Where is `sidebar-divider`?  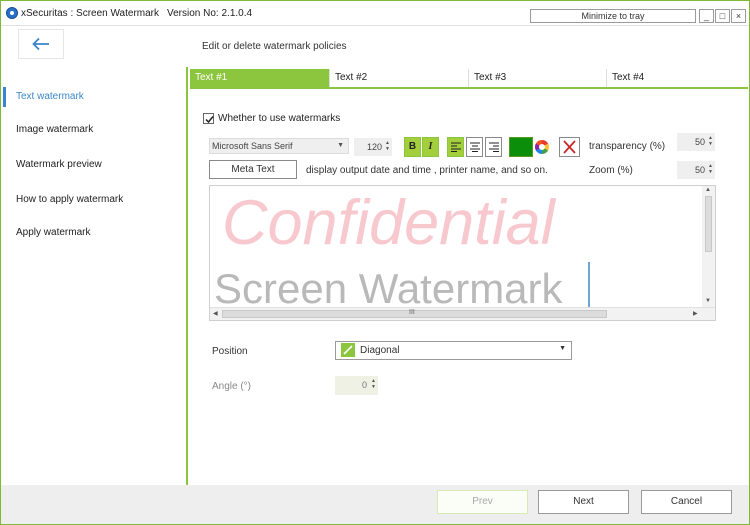
sidebar-divider is located at coordinates (187, 276).